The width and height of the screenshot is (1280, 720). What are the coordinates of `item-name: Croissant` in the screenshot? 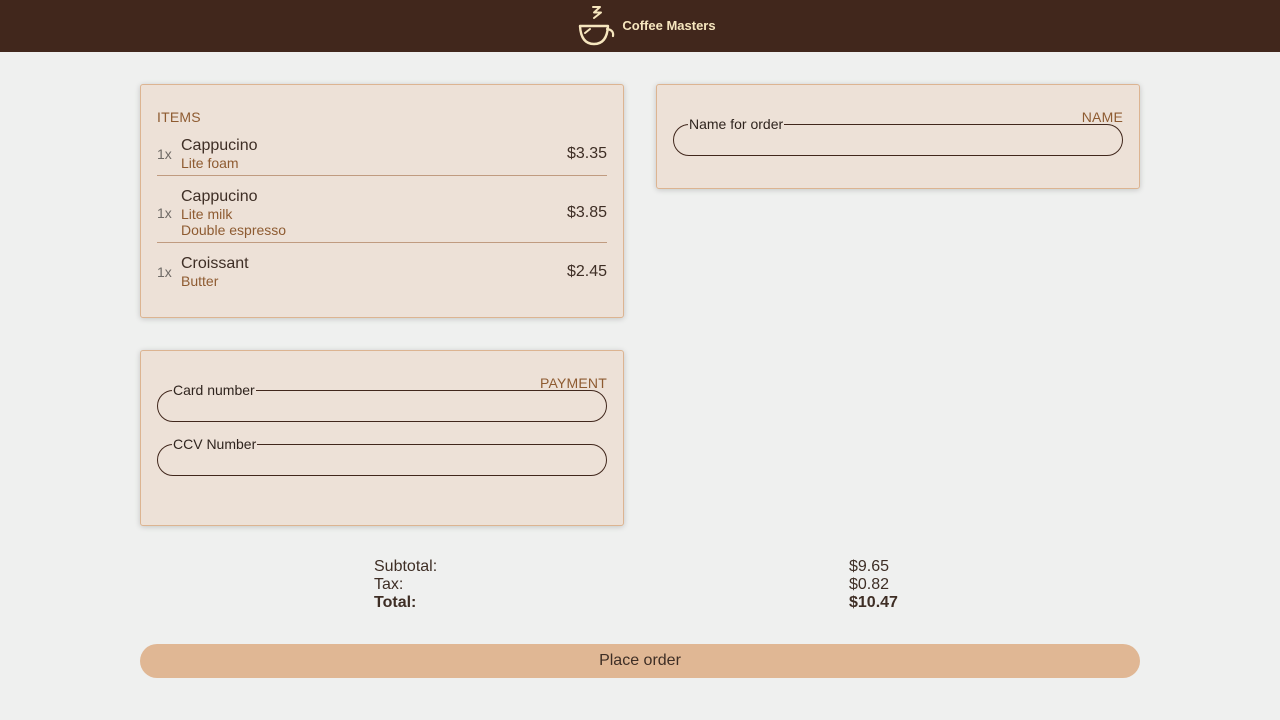 It's located at (215, 263).